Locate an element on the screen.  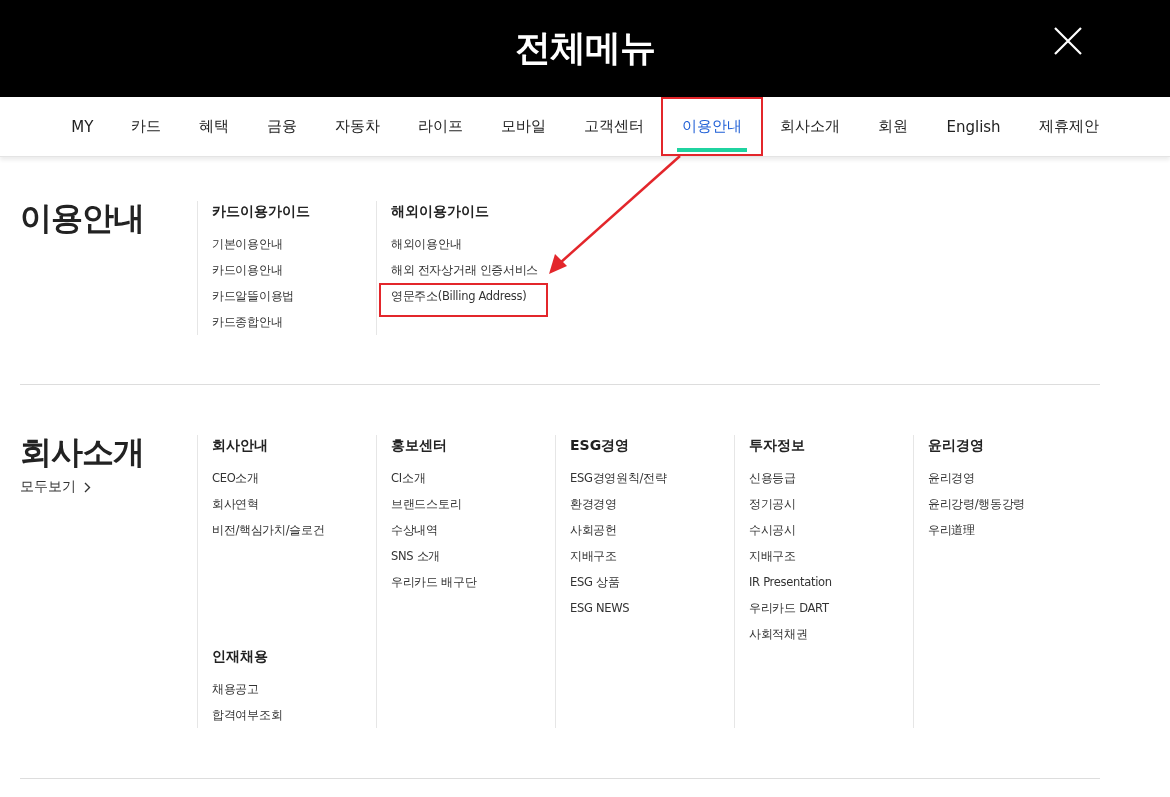
view-all-link: 모두보기 is located at coordinates (108, 487).